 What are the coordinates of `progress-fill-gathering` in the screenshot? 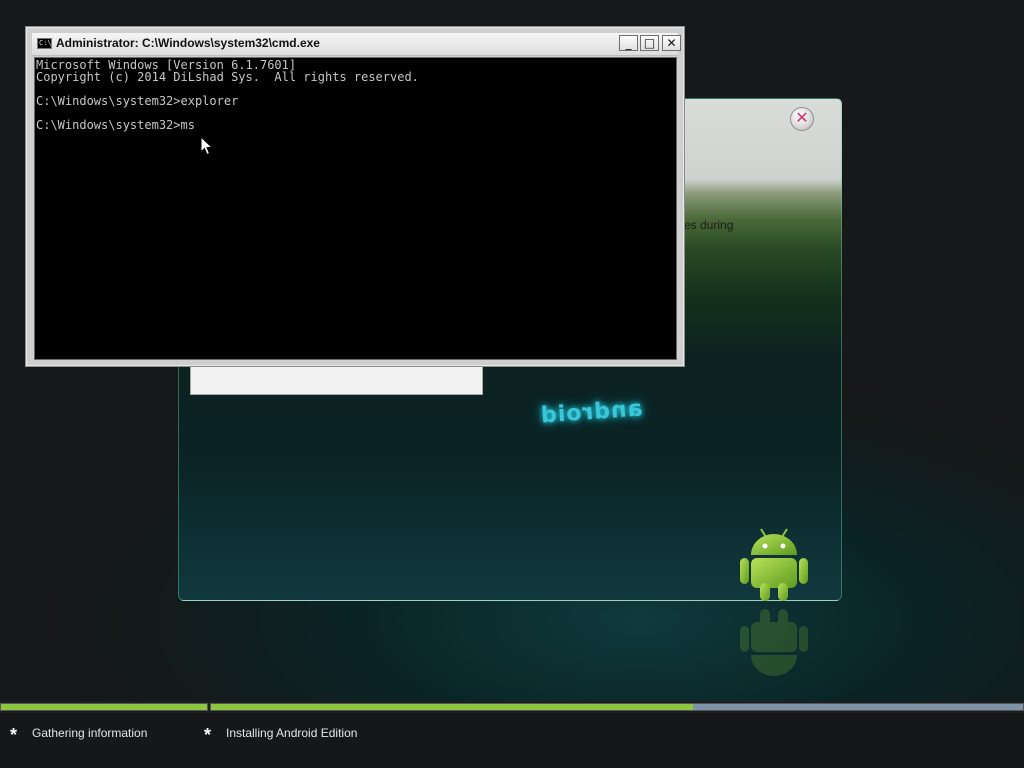 It's located at (104, 707).